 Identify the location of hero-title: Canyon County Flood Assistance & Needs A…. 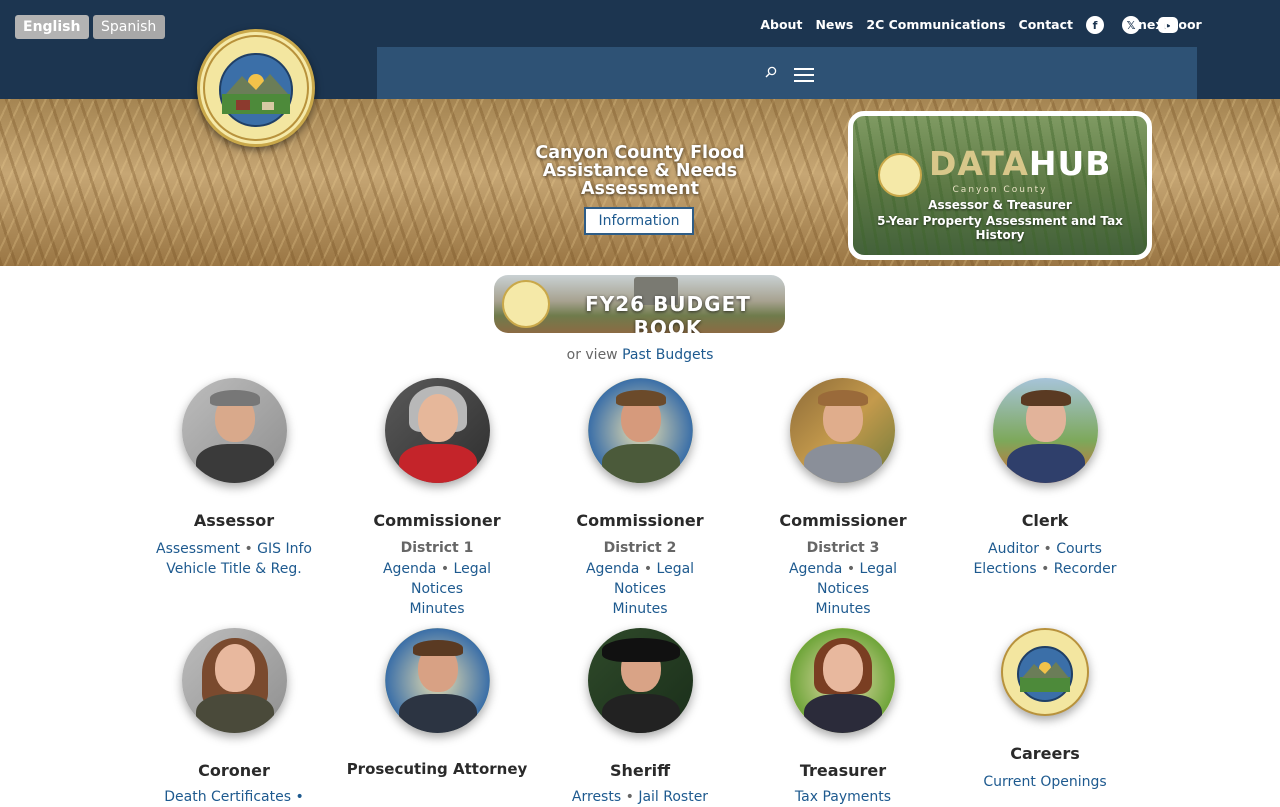
(640, 171).